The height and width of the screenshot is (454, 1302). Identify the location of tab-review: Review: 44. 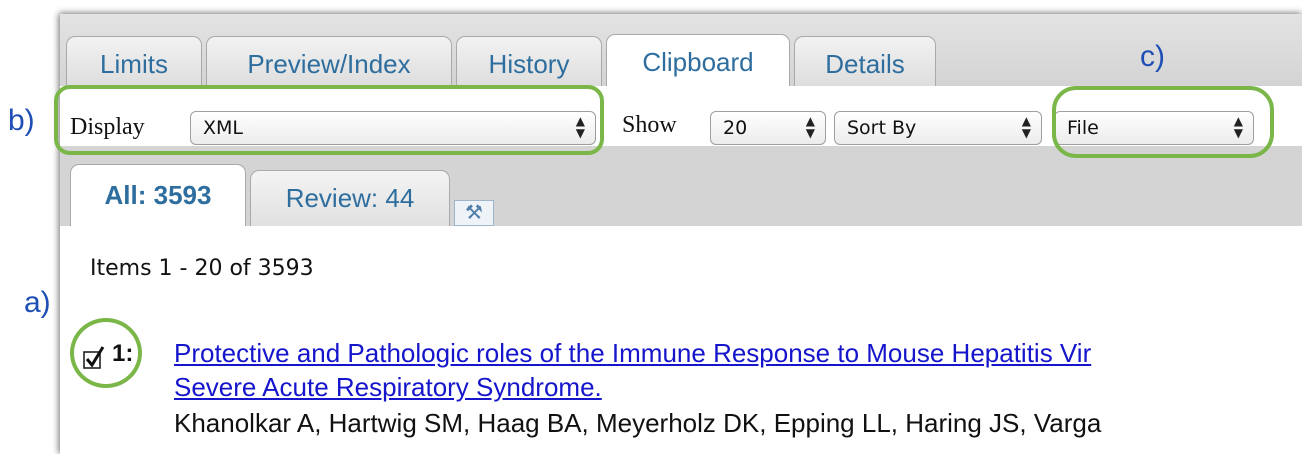
(350, 198).